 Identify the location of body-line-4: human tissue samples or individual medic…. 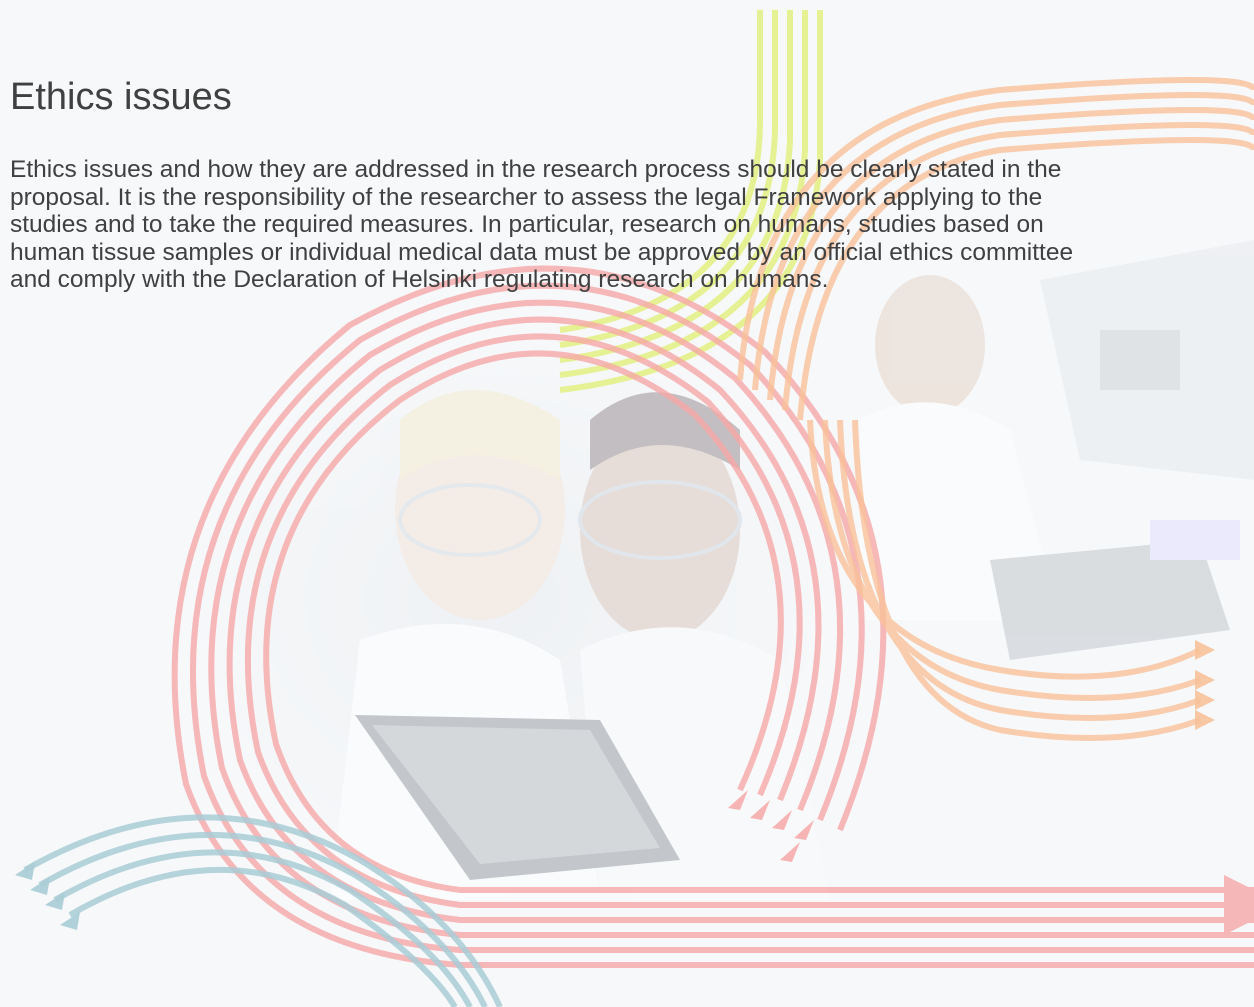
(542, 252).